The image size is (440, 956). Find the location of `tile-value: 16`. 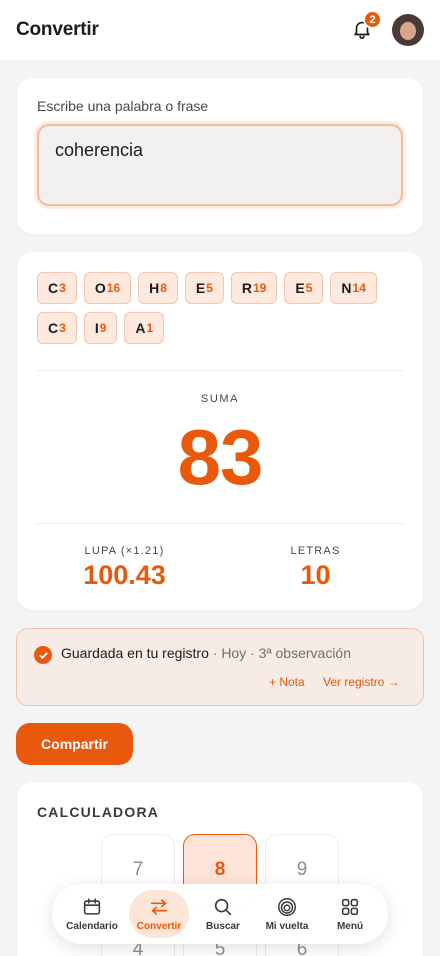

tile-value: 16 is located at coordinates (113, 288).